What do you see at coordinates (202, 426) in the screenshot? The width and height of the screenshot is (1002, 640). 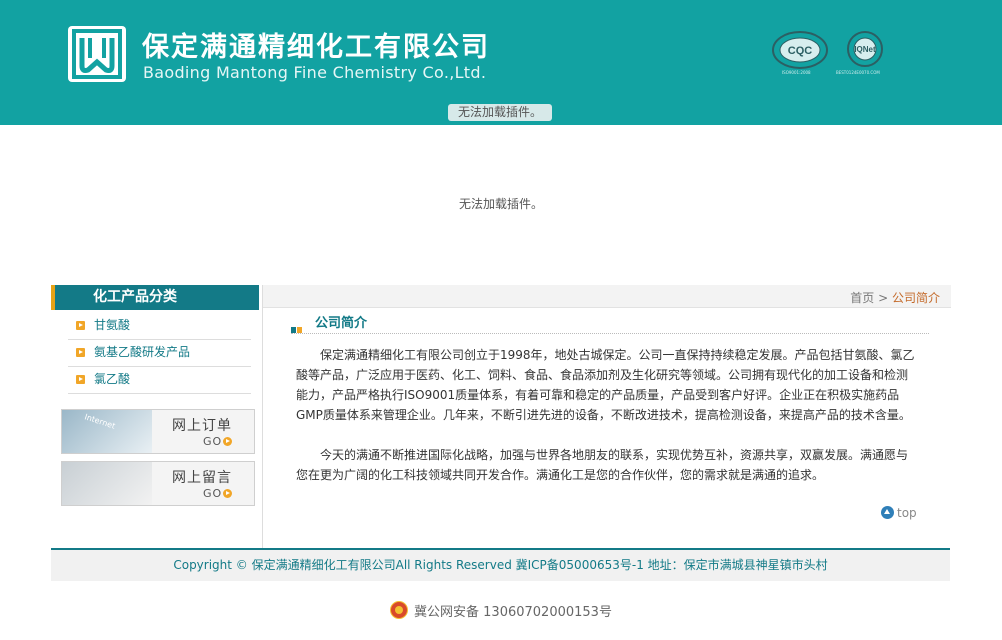 I see `banner-title: 网上订单` at bounding box center [202, 426].